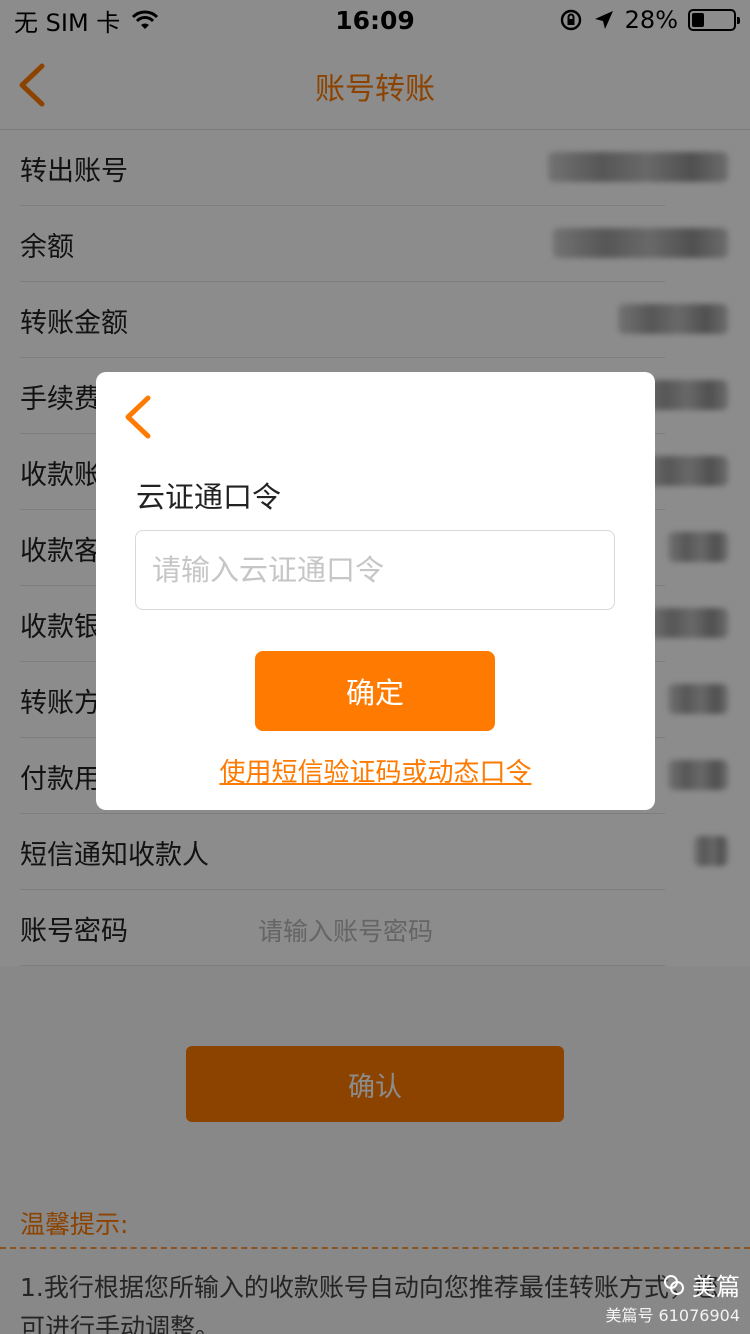 This screenshot has width=750, height=1334. Describe the element at coordinates (375, 770) in the screenshot. I see `sms-or-dynamic-code-link: 使用短信验证码或动态口令` at that location.